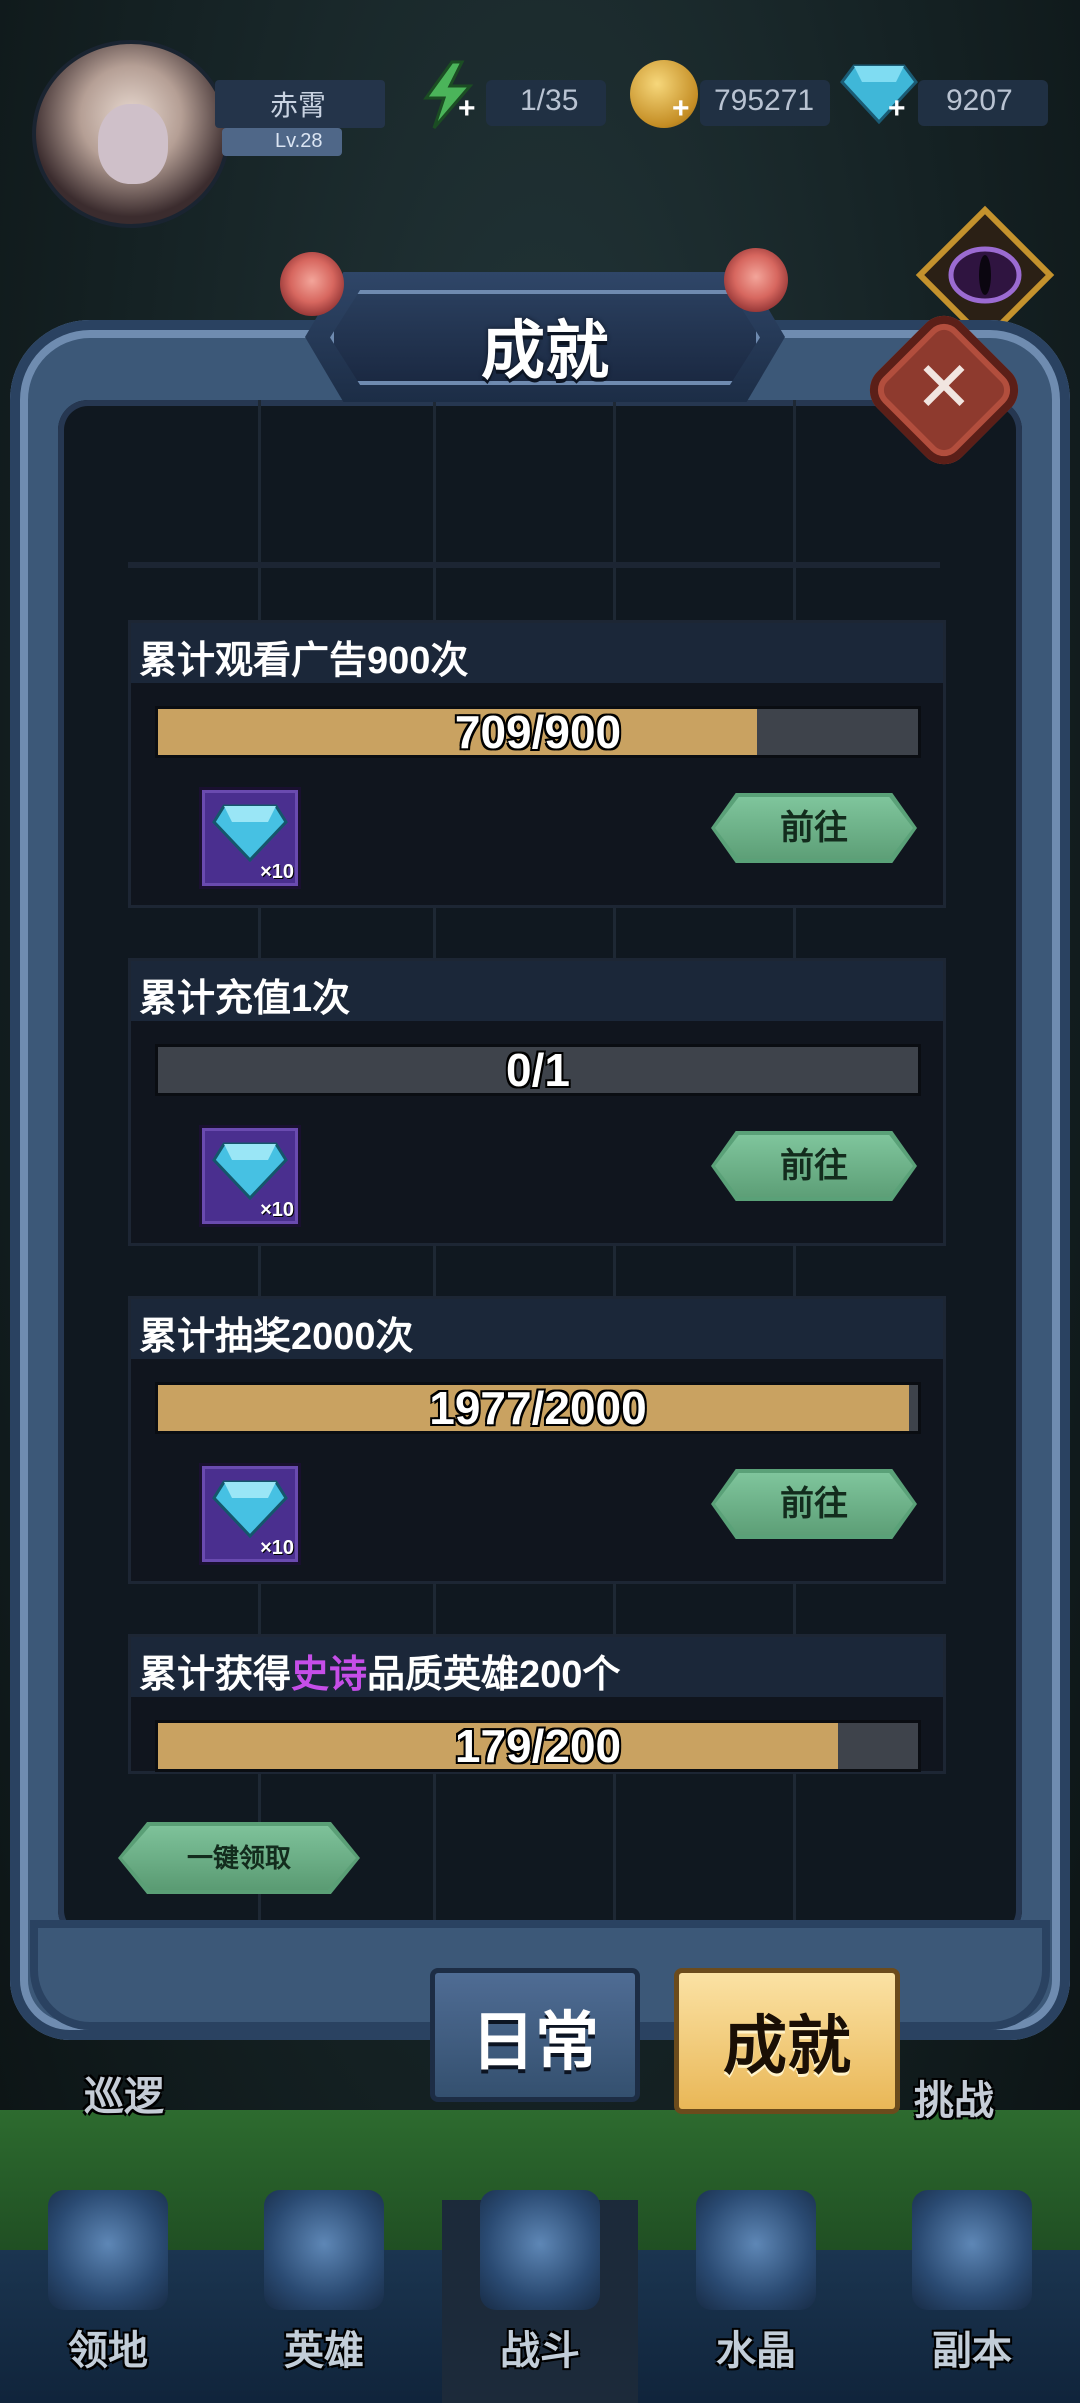 The width and height of the screenshot is (1080, 2403). What do you see at coordinates (329, 1675) in the screenshot?
I see `title-highlight: 史诗` at bounding box center [329, 1675].